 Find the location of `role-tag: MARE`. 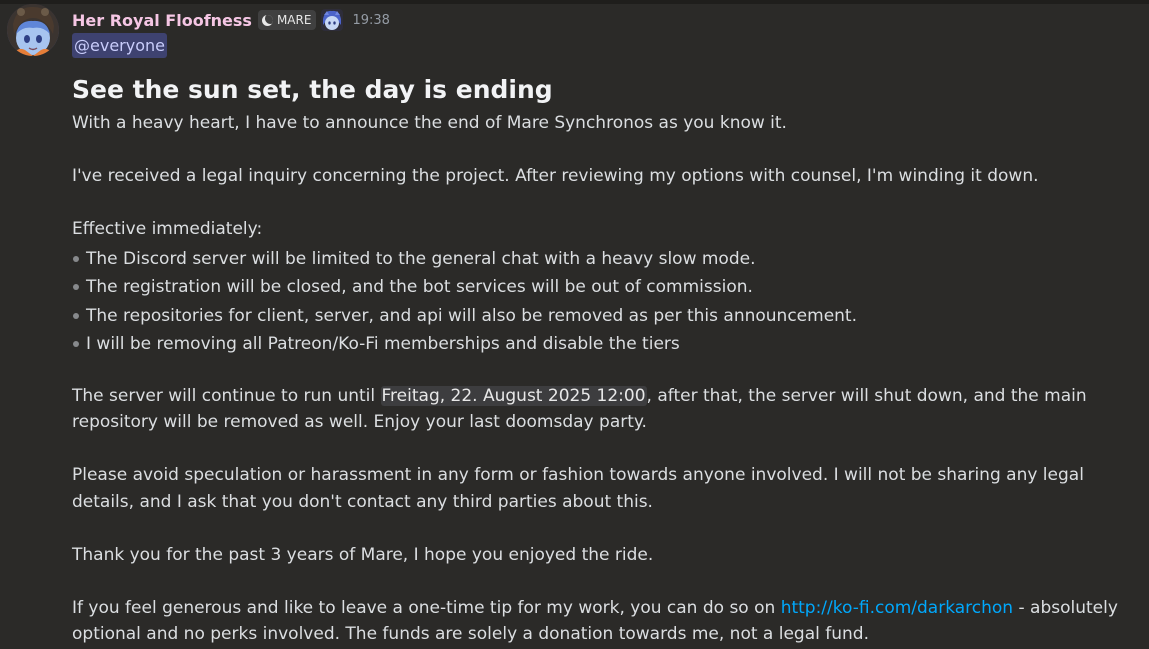

role-tag: MARE is located at coordinates (287, 20).